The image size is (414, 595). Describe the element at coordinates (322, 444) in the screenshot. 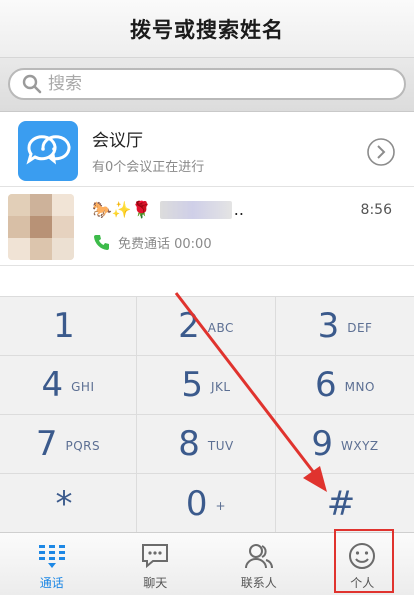

I see `key-digit: 9` at that location.